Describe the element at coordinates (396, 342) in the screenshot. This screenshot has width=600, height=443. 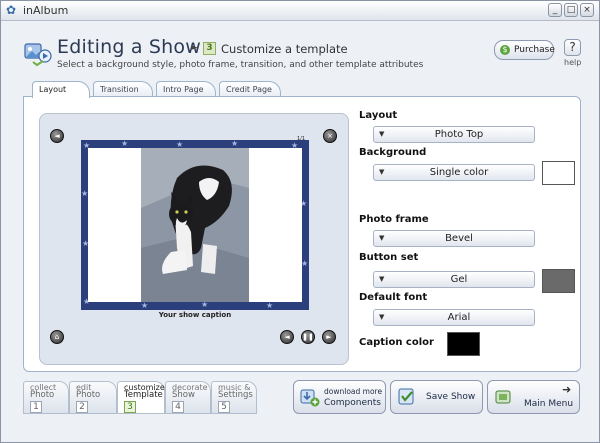
I see `caption-color-label: Caption color` at that location.